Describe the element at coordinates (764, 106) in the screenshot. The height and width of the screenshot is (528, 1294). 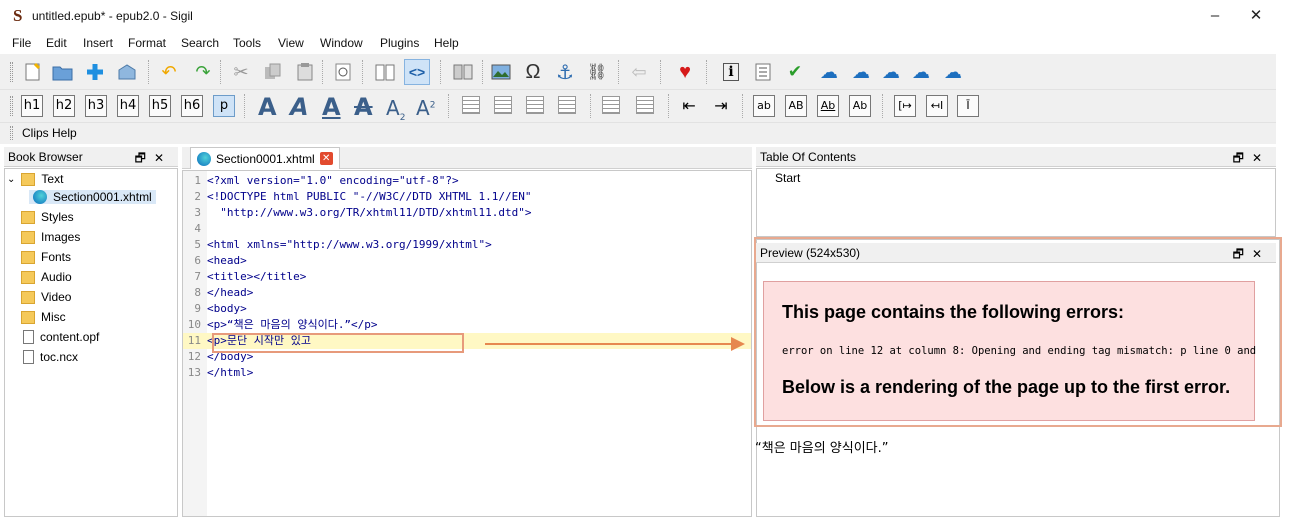
I see `lowercase-button: ab` at that location.